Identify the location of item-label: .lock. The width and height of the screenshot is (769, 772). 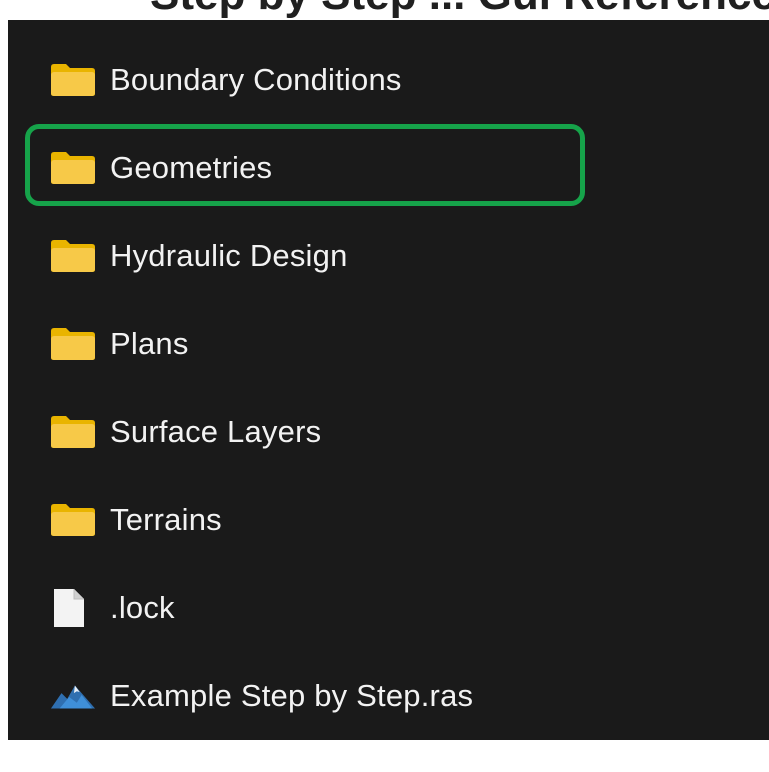
(142, 607).